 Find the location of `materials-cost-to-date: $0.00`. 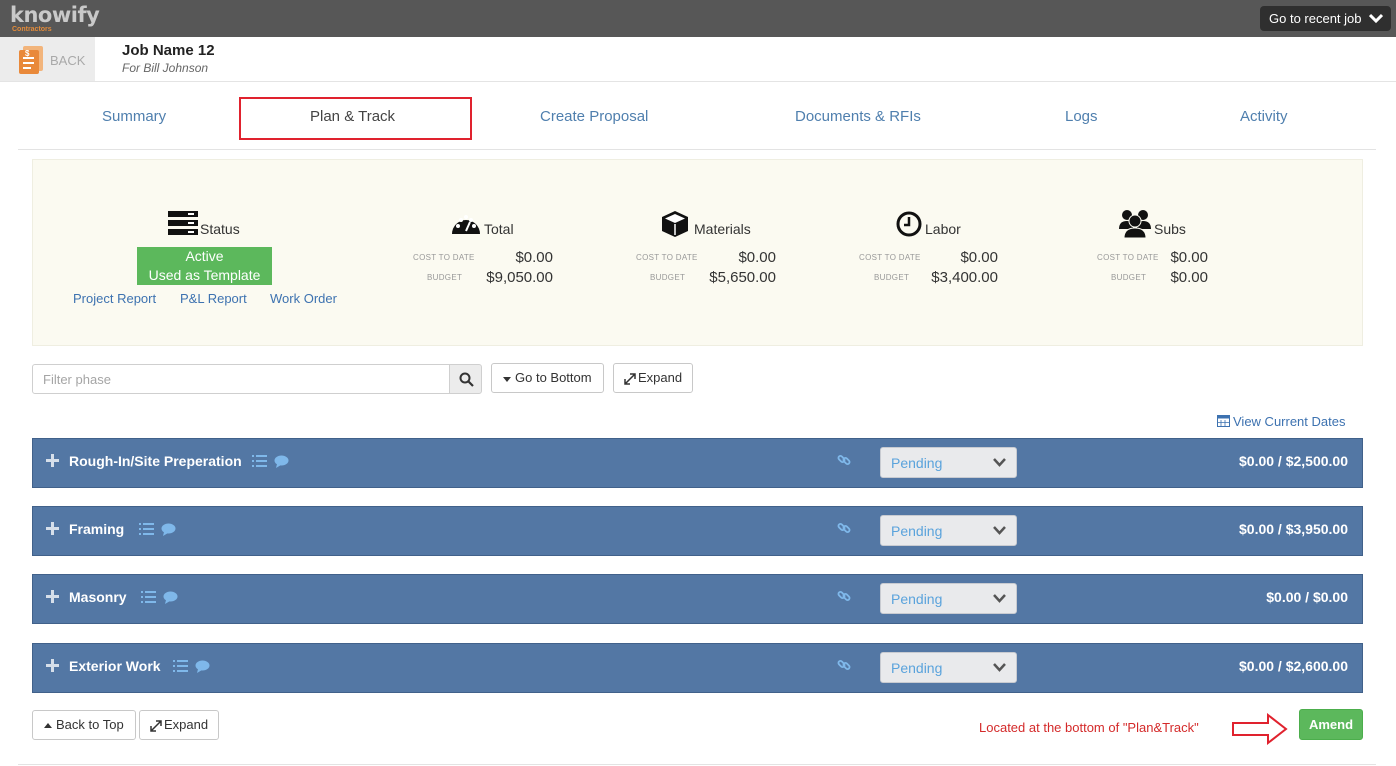

materials-cost-to-date: $0.00 is located at coordinates (757, 257).